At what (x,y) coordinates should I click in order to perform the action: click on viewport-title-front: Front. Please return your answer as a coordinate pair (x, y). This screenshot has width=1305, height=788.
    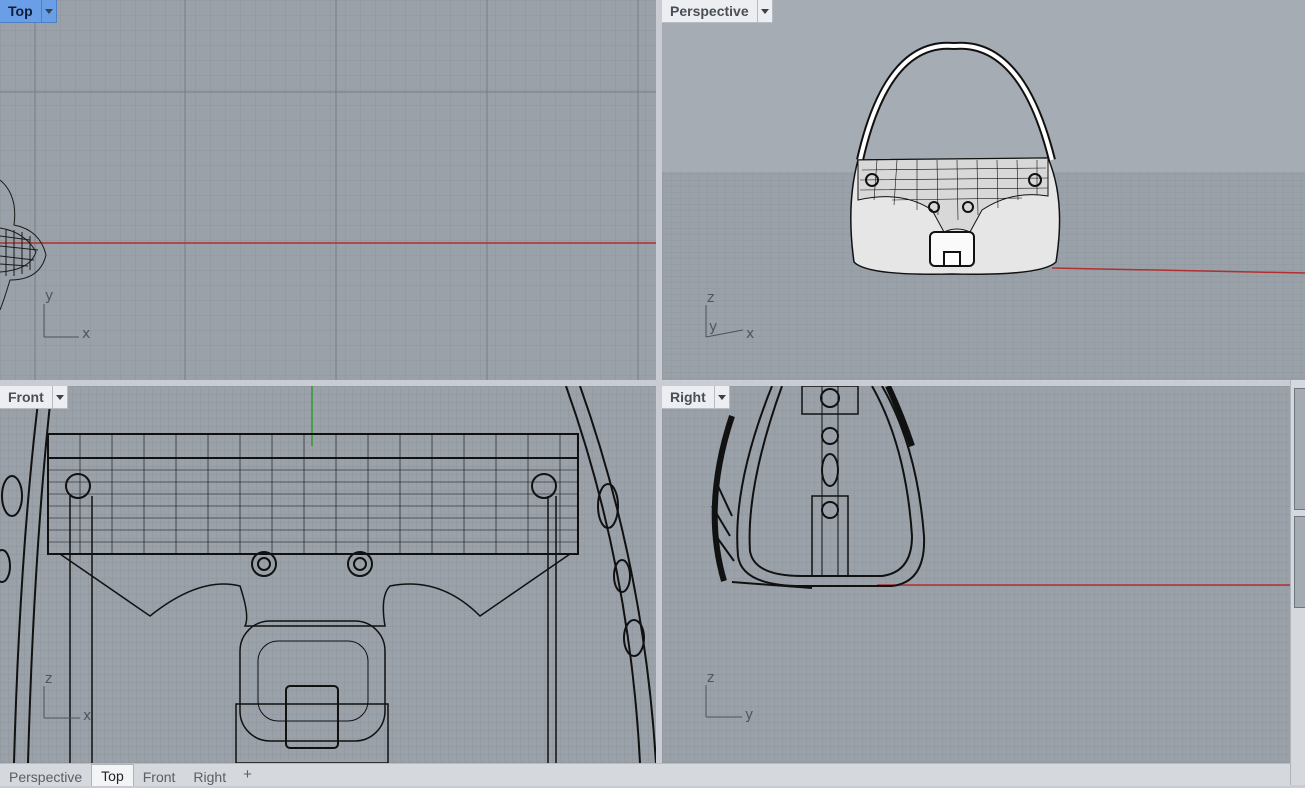
    Looking at the image, I should click on (26, 397).